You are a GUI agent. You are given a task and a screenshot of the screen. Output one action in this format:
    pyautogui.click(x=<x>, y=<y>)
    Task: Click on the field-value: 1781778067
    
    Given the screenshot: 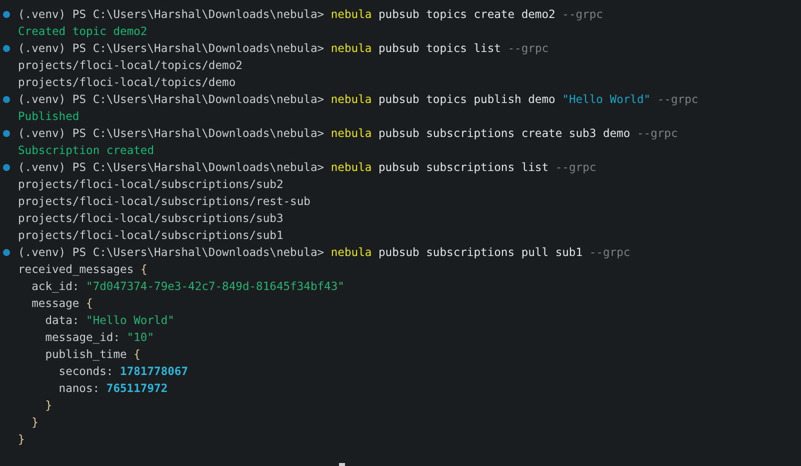 What is the action you would take?
    pyautogui.click(x=154, y=371)
    